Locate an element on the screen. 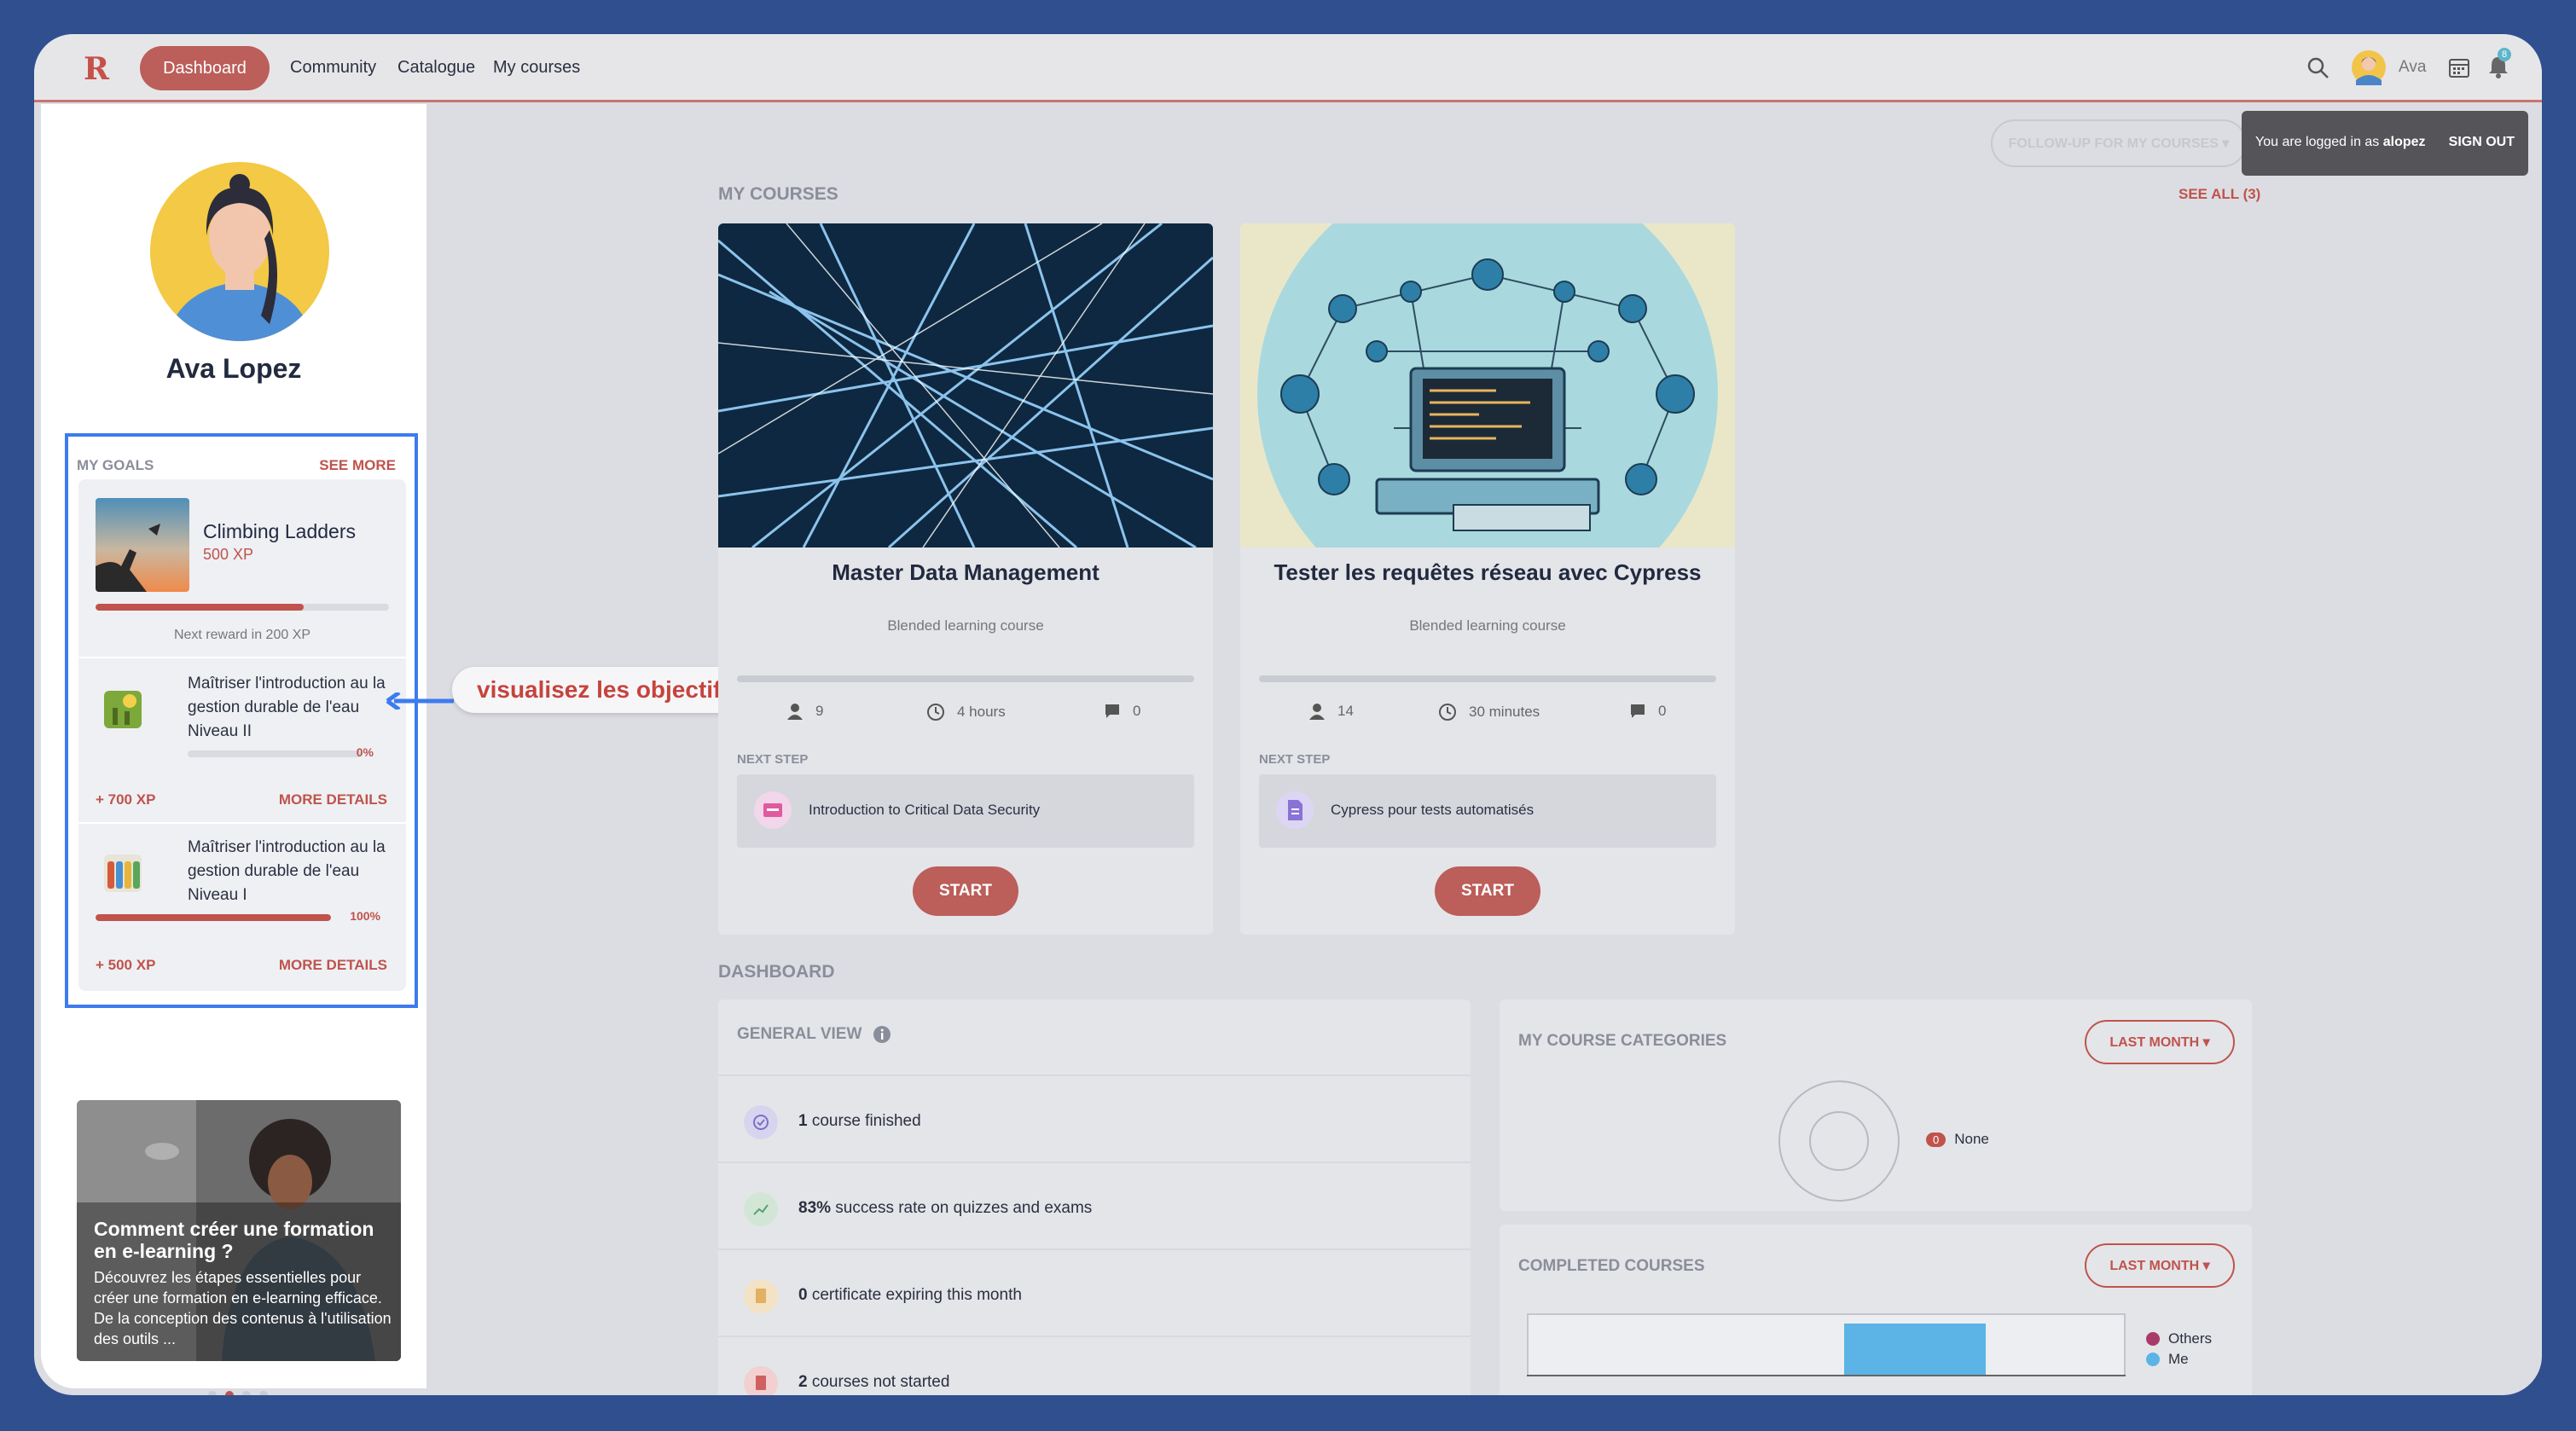  profile-avatar is located at coordinates (239, 251).